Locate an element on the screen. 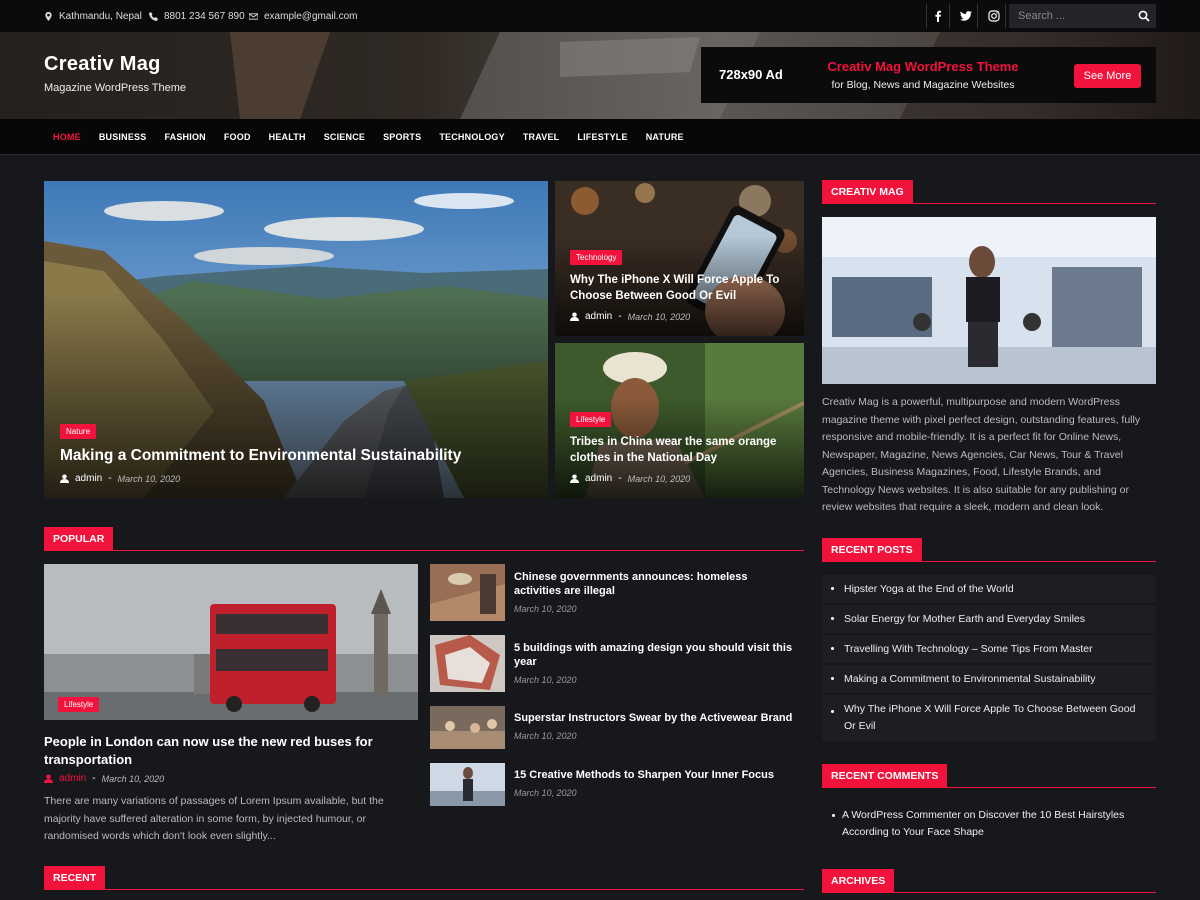 The image size is (1200, 900). nav-item-science: SCIENCE is located at coordinates (344, 137).